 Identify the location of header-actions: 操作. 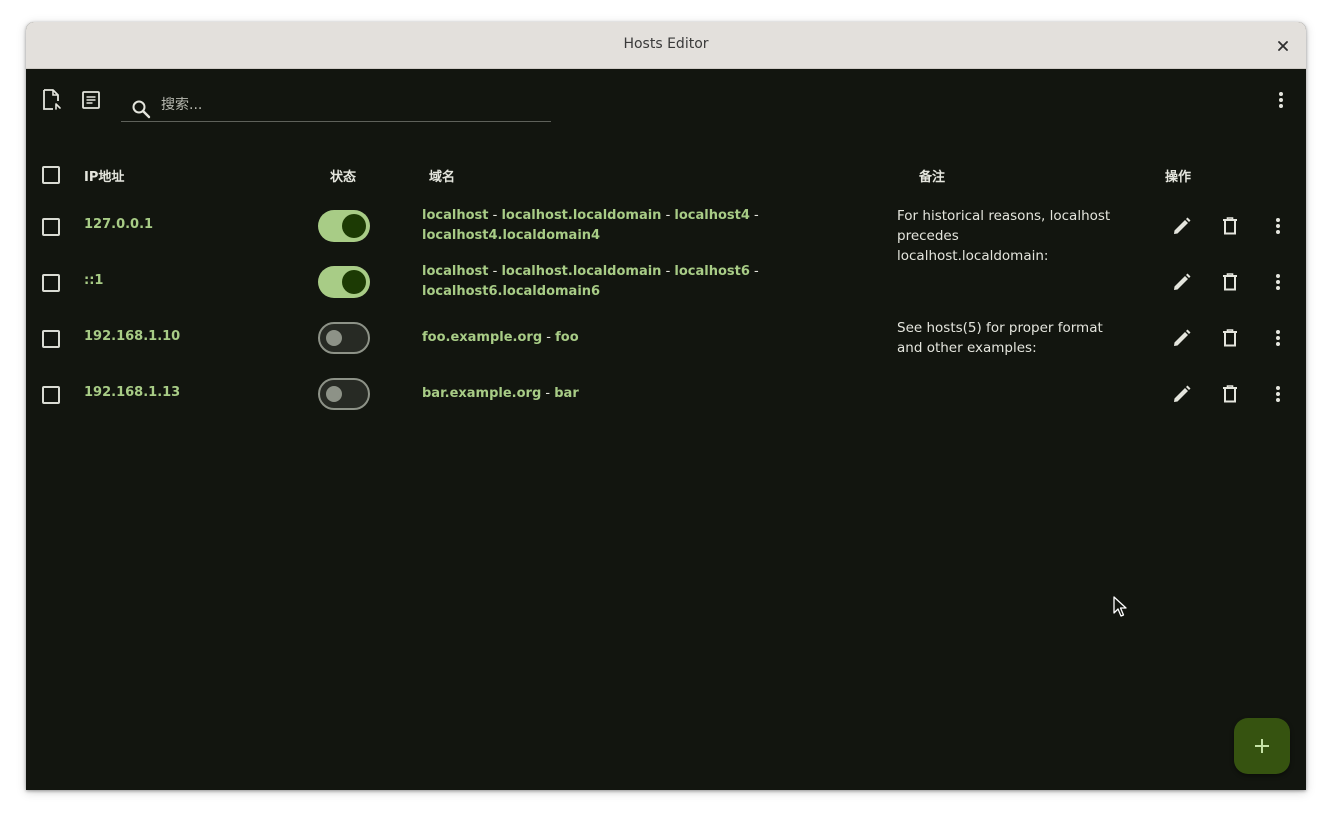
(1178, 177).